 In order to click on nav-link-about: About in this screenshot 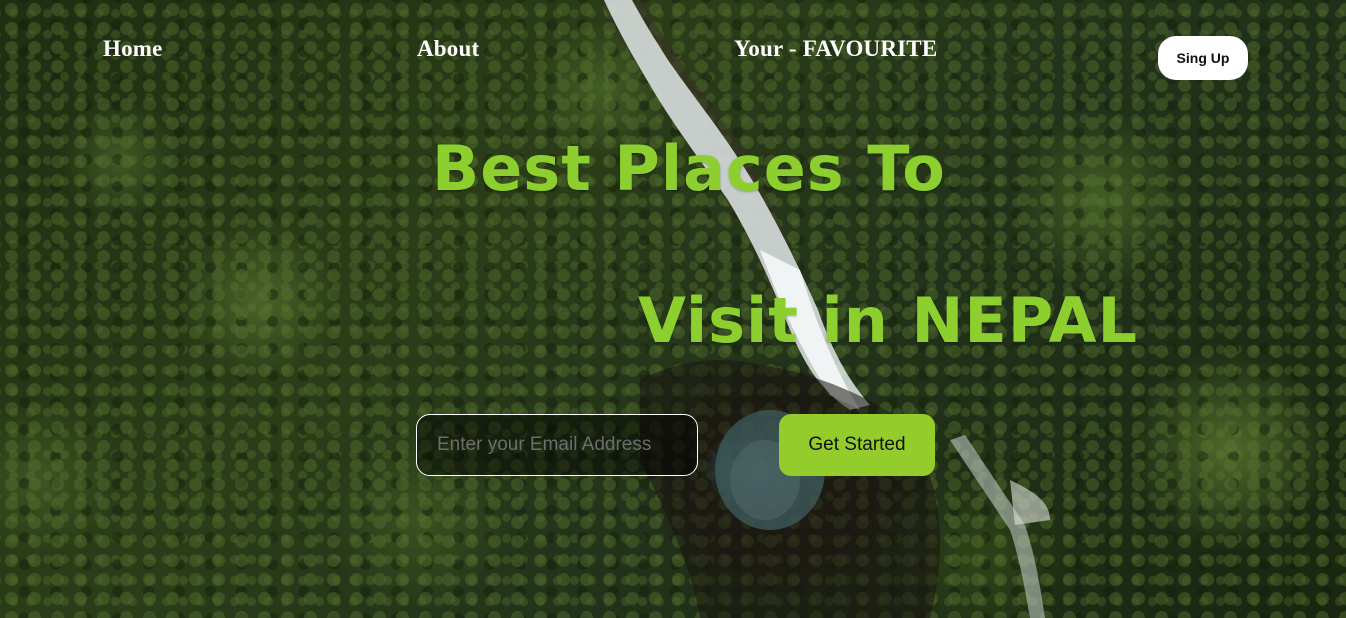, I will do `click(448, 49)`.